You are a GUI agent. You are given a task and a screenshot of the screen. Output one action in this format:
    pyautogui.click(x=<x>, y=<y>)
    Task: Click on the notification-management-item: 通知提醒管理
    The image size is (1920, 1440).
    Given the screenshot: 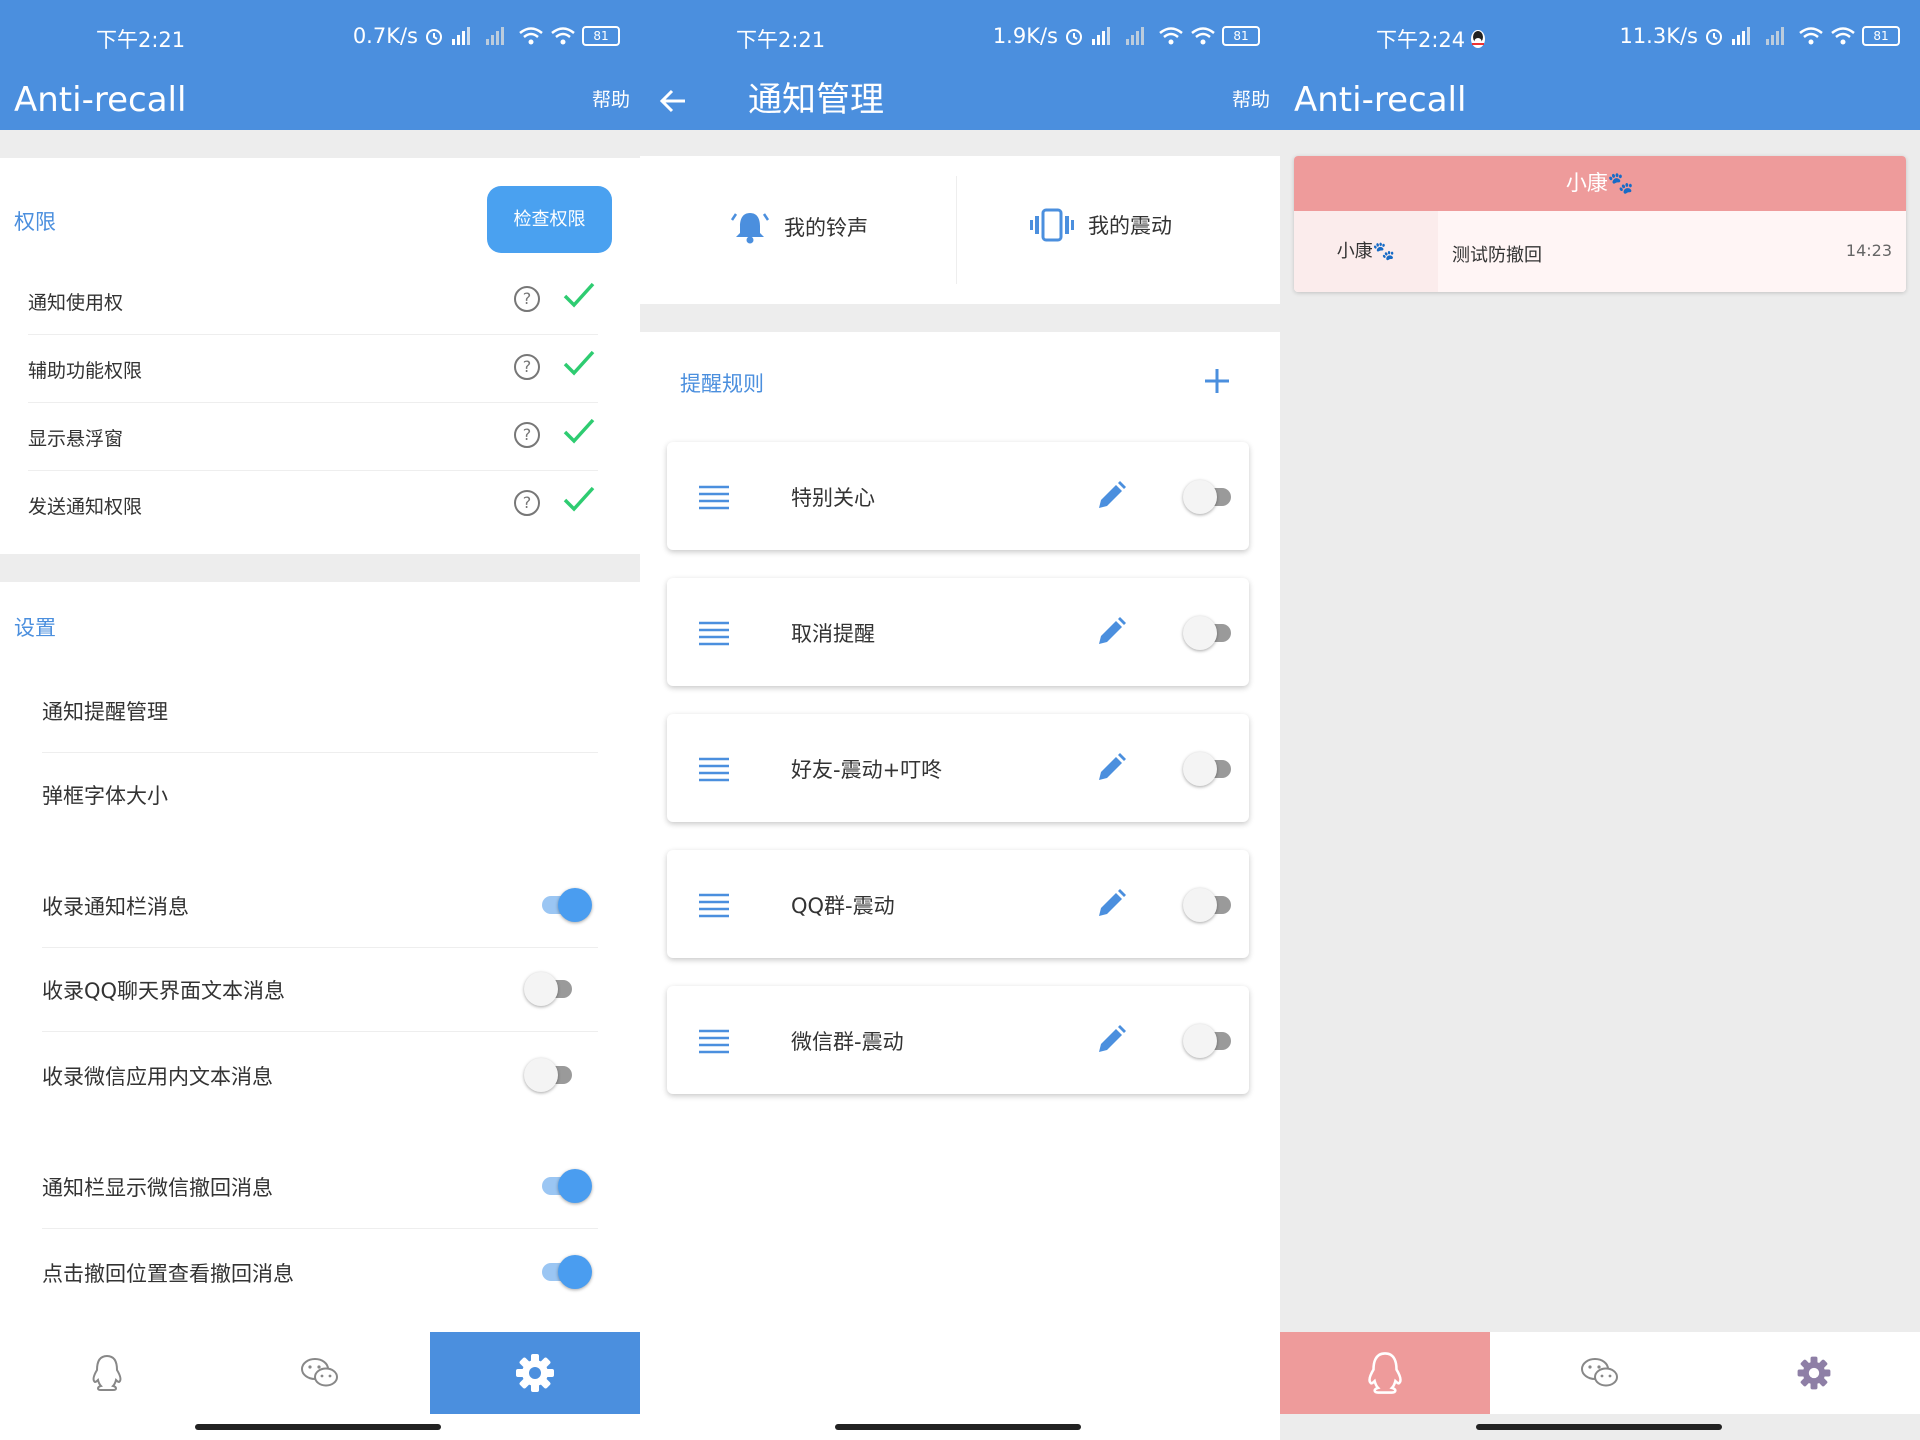 What is the action you would take?
    pyautogui.click(x=320, y=710)
    